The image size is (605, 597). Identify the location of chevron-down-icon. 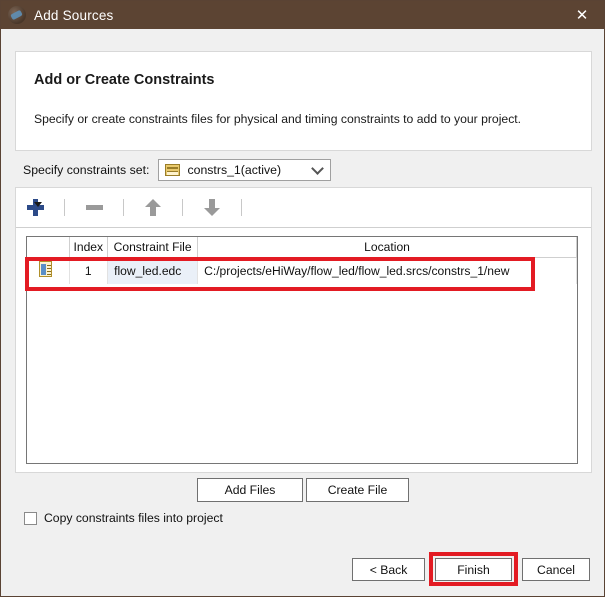
(318, 168).